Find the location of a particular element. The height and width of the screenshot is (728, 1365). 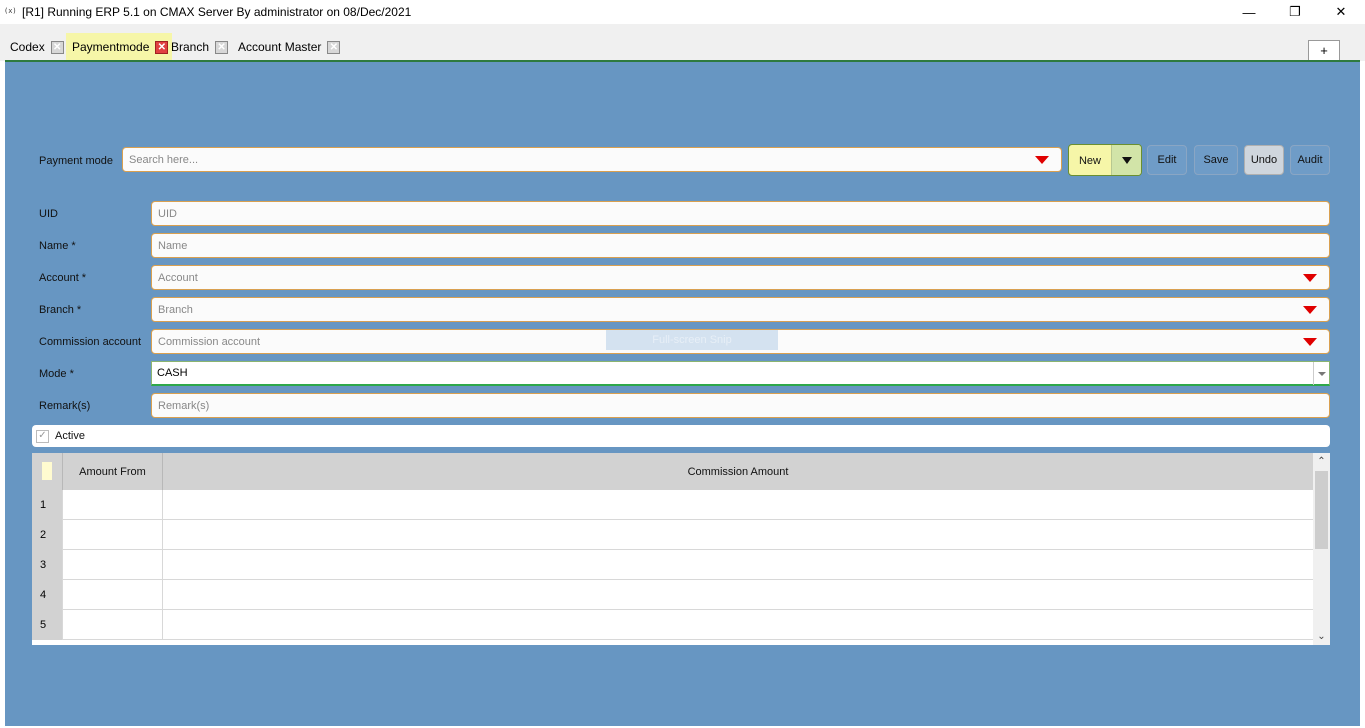

tab-branch: Branch ✕ is located at coordinates (198, 47).